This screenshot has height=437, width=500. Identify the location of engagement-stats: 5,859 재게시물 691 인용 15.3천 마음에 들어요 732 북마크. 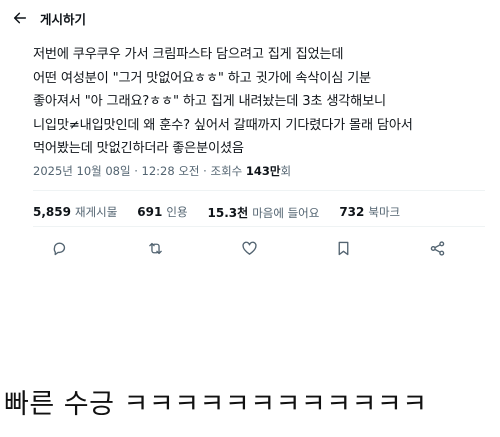
(226, 212).